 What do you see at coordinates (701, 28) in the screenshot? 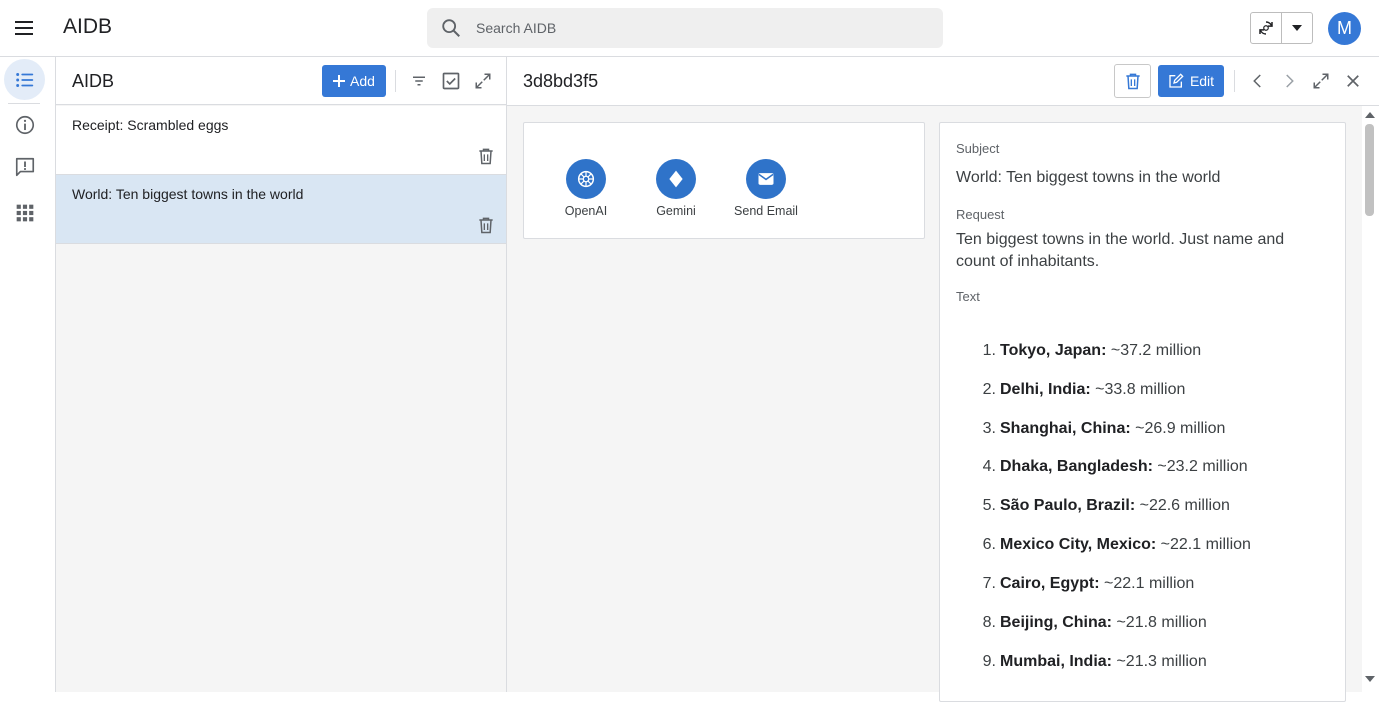
I see `search-input` at bounding box center [701, 28].